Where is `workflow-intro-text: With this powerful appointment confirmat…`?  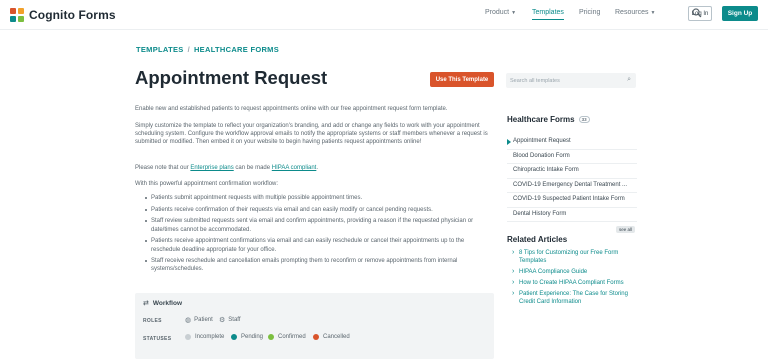
workflow-intro-text: With this powerful appointment confirmat… is located at coordinates (207, 184).